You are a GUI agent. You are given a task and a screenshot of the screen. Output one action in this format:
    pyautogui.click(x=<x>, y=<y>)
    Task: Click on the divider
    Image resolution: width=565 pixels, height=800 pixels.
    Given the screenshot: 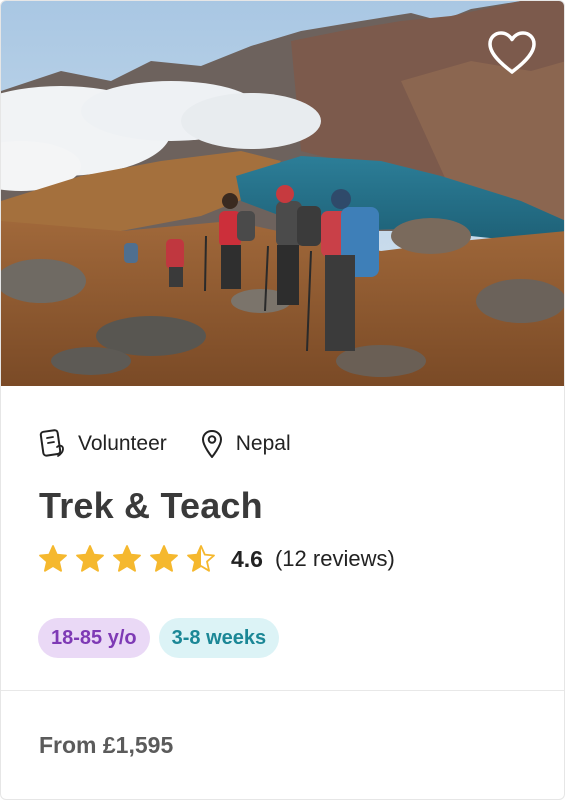 What is the action you would take?
    pyautogui.click(x=282, y=690)
    